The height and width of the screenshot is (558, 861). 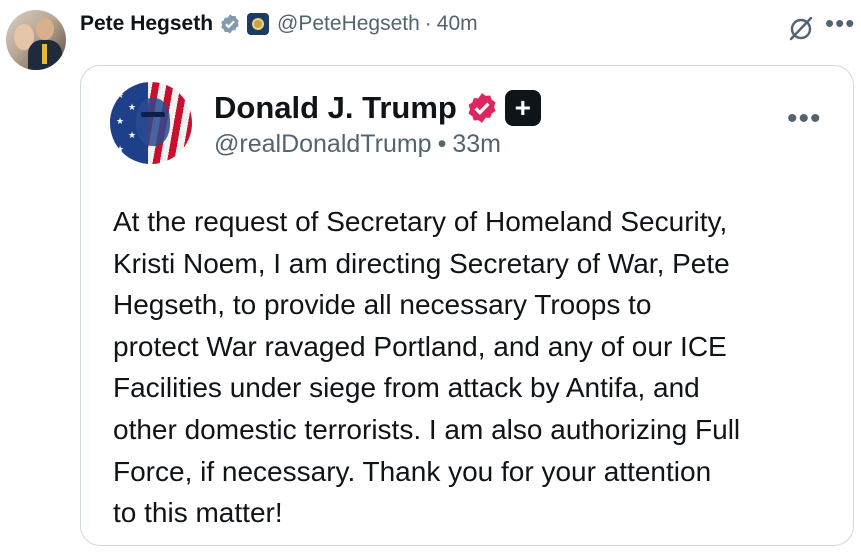 I want to click on post-header: Pete Hegseth @PeteHegseth · 40m, so click(x=279, y=24).